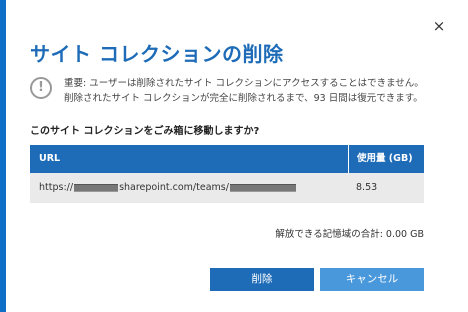 Image resolution: width=468 pixels, height=312 pixels. Describe the element at coordinates (372, 279) in the screenshot. I see `cancel-button: キャンセル` at that location.